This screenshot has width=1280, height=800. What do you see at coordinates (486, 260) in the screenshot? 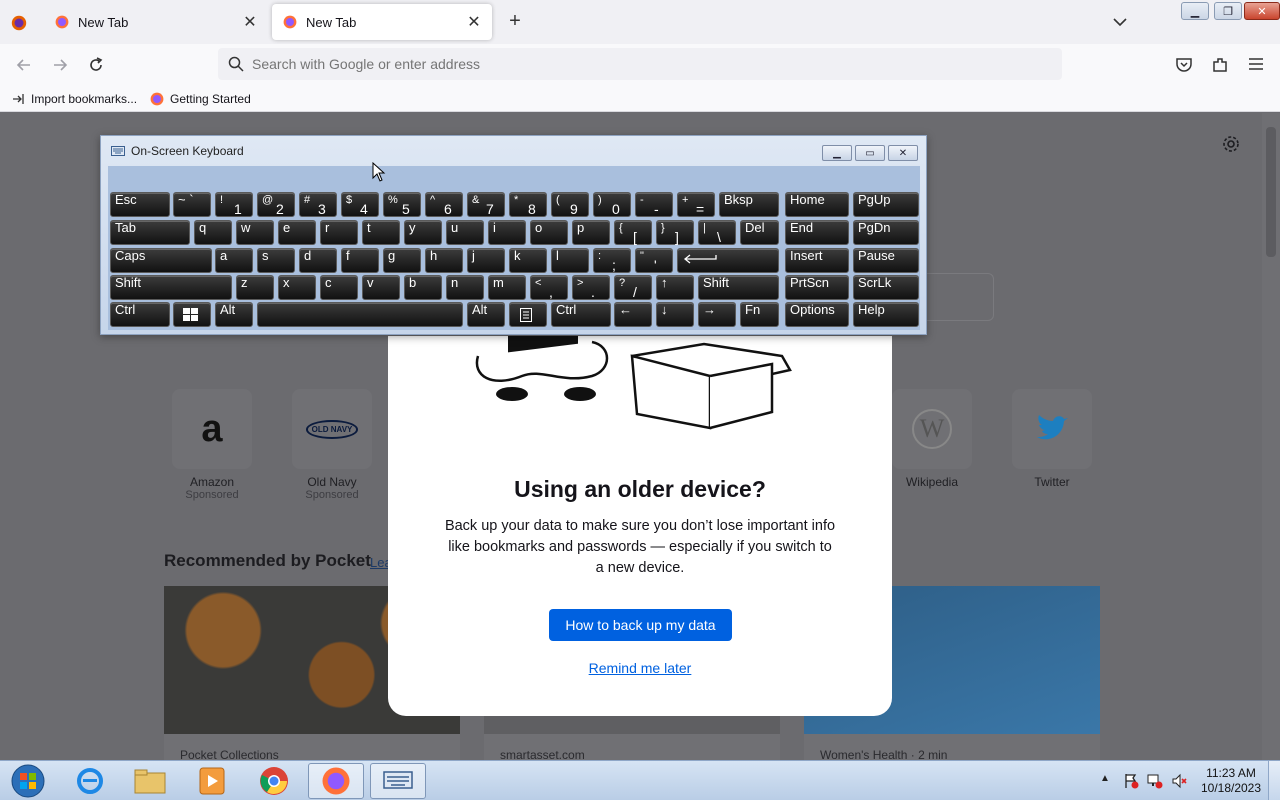
I see `key-j: j` at bounding box center [486, 260].